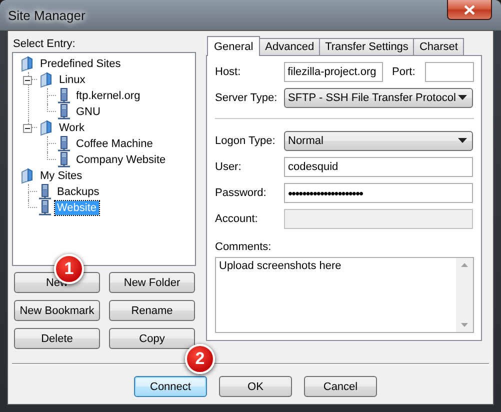  I want to click on tree-item: ftp.kernel.org, so click(108, 96).